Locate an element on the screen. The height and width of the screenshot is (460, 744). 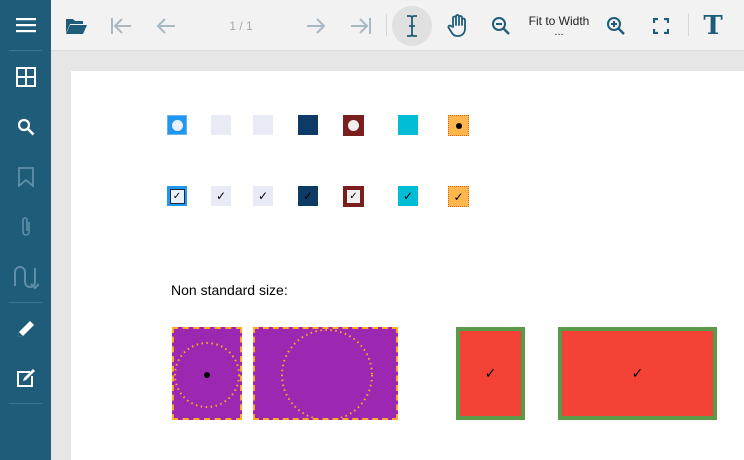
radio-button-orange is located at coordinates (458, 125).